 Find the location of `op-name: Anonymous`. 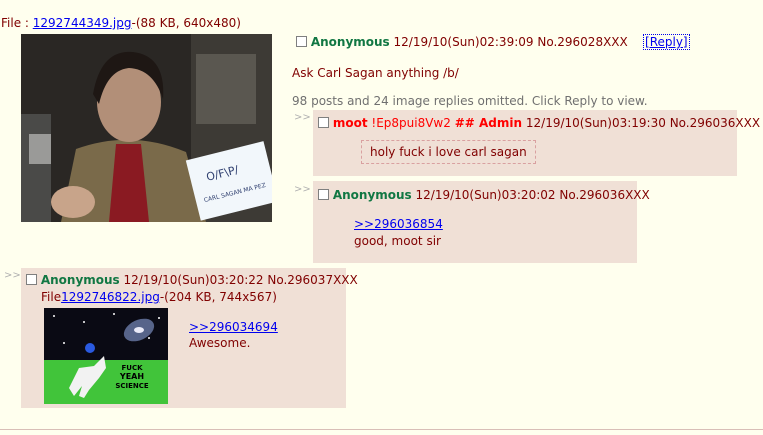

op-name: Anonymous is located at coordinates (350, 42).